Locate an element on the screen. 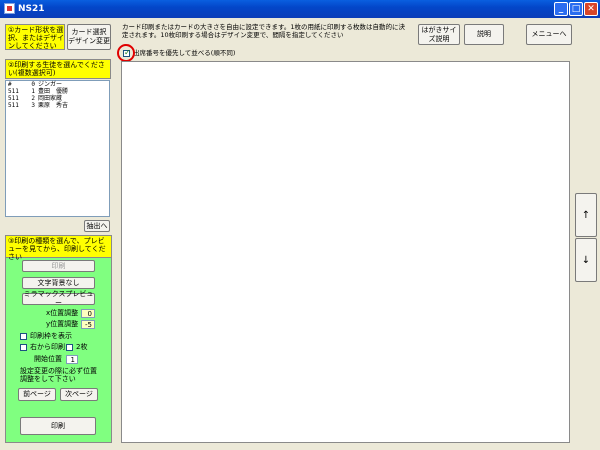 This screenshot has height=450, width=600. right-print-checkbox is located at coordinates (23, 347).